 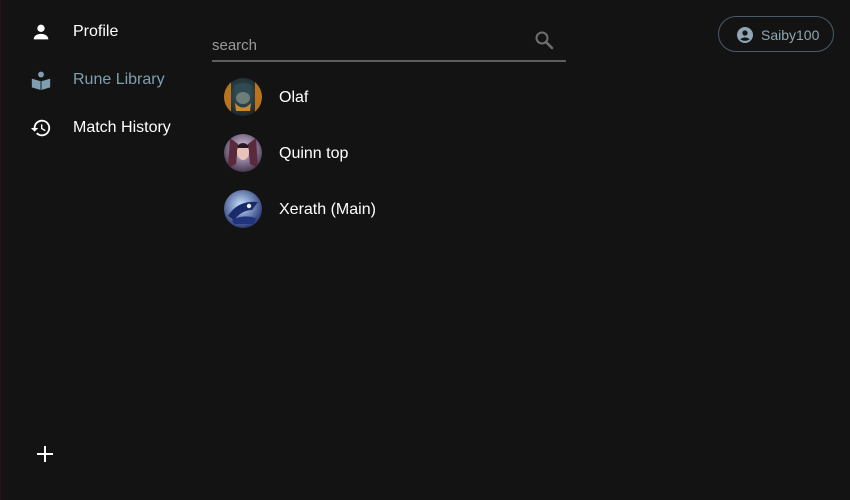 I want to click on account-circle-icon, so click(x=745, y=35).